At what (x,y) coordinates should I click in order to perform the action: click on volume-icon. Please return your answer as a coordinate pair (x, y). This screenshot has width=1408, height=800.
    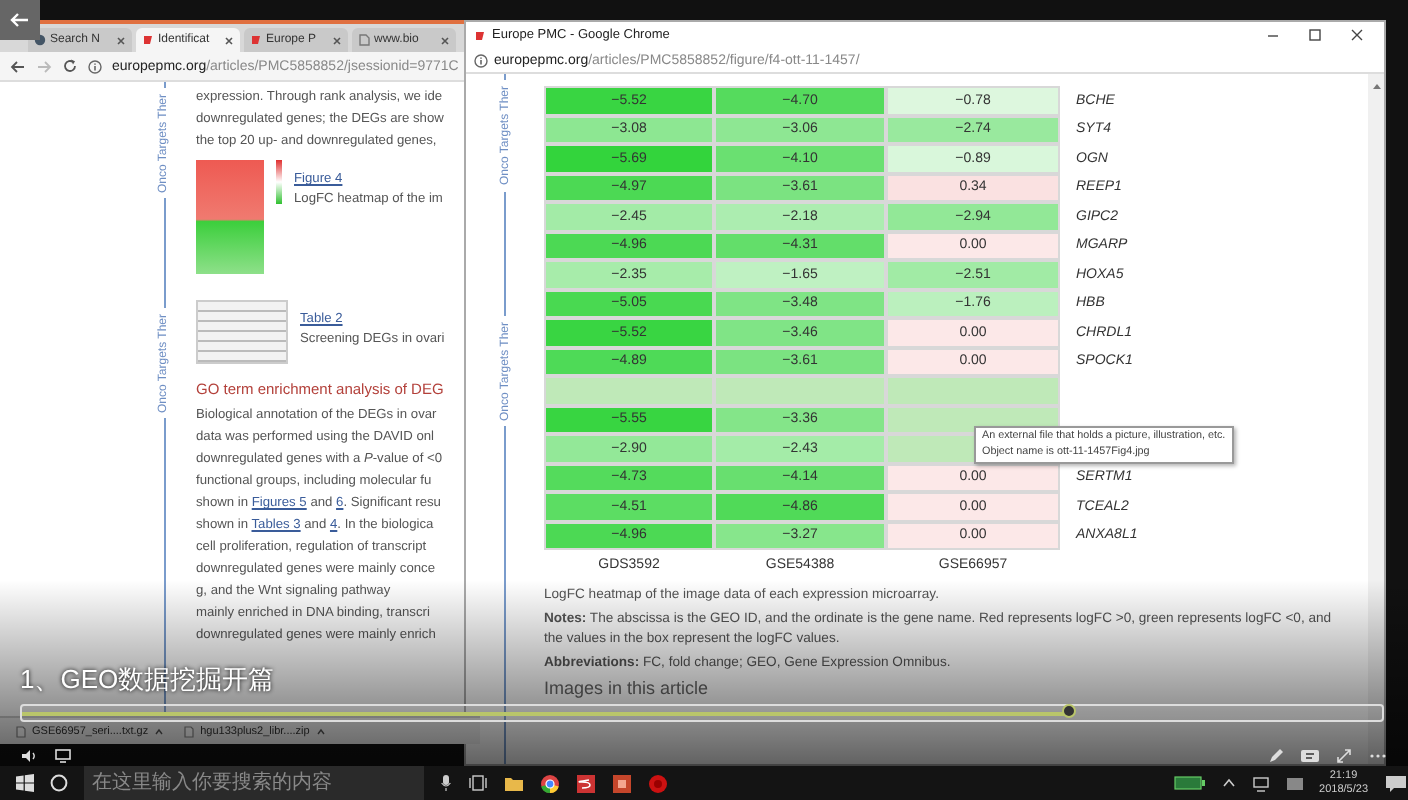
    Looking at the image, I should click on (29, 756).